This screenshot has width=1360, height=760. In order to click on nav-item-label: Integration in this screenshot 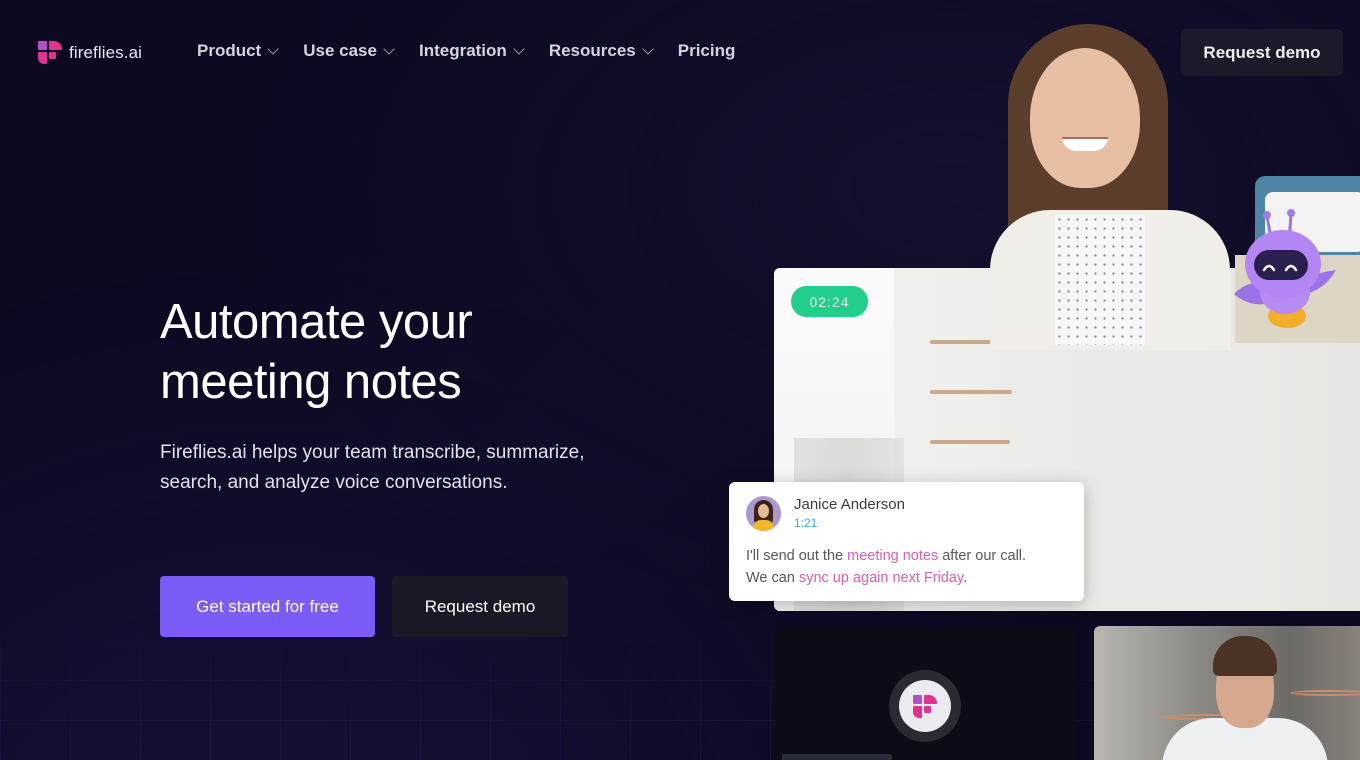, I will do `click(462, 50)`.